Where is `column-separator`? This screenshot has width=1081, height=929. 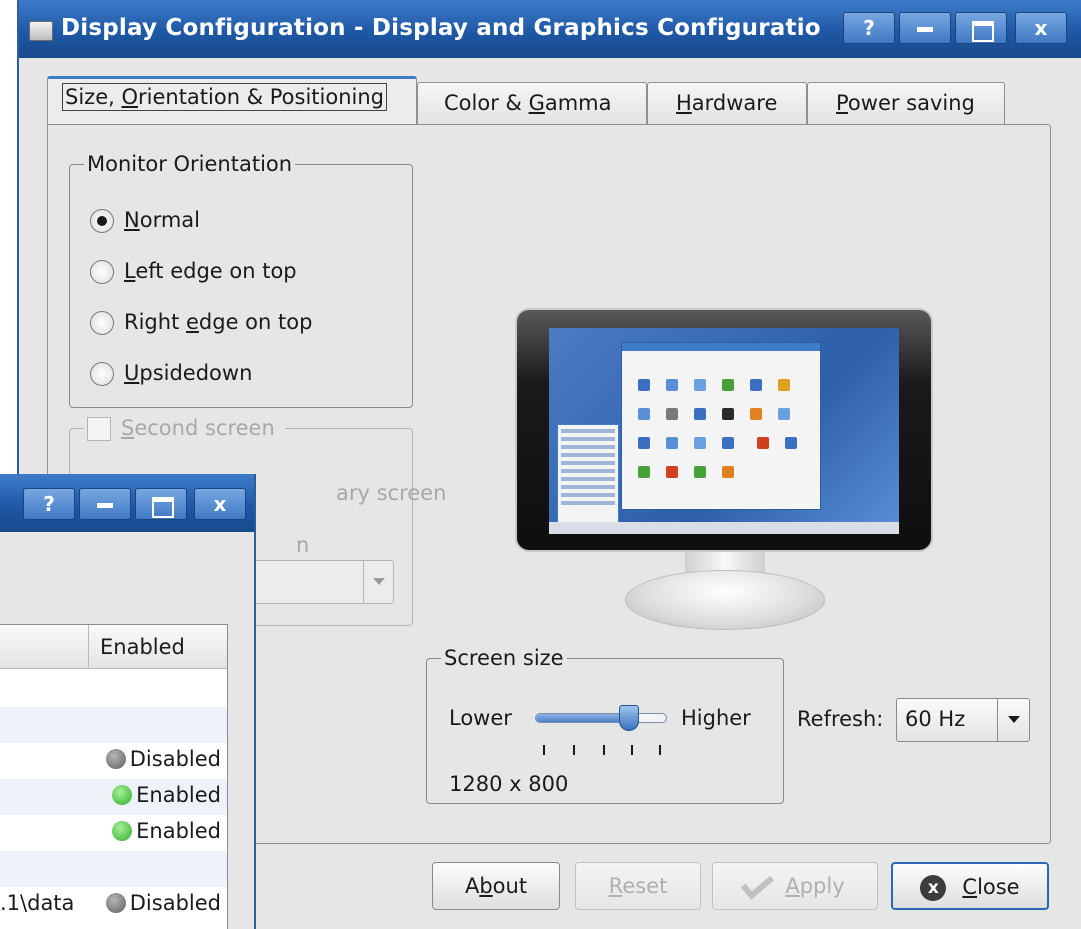
column-separator is located at coordinates (88, 647).